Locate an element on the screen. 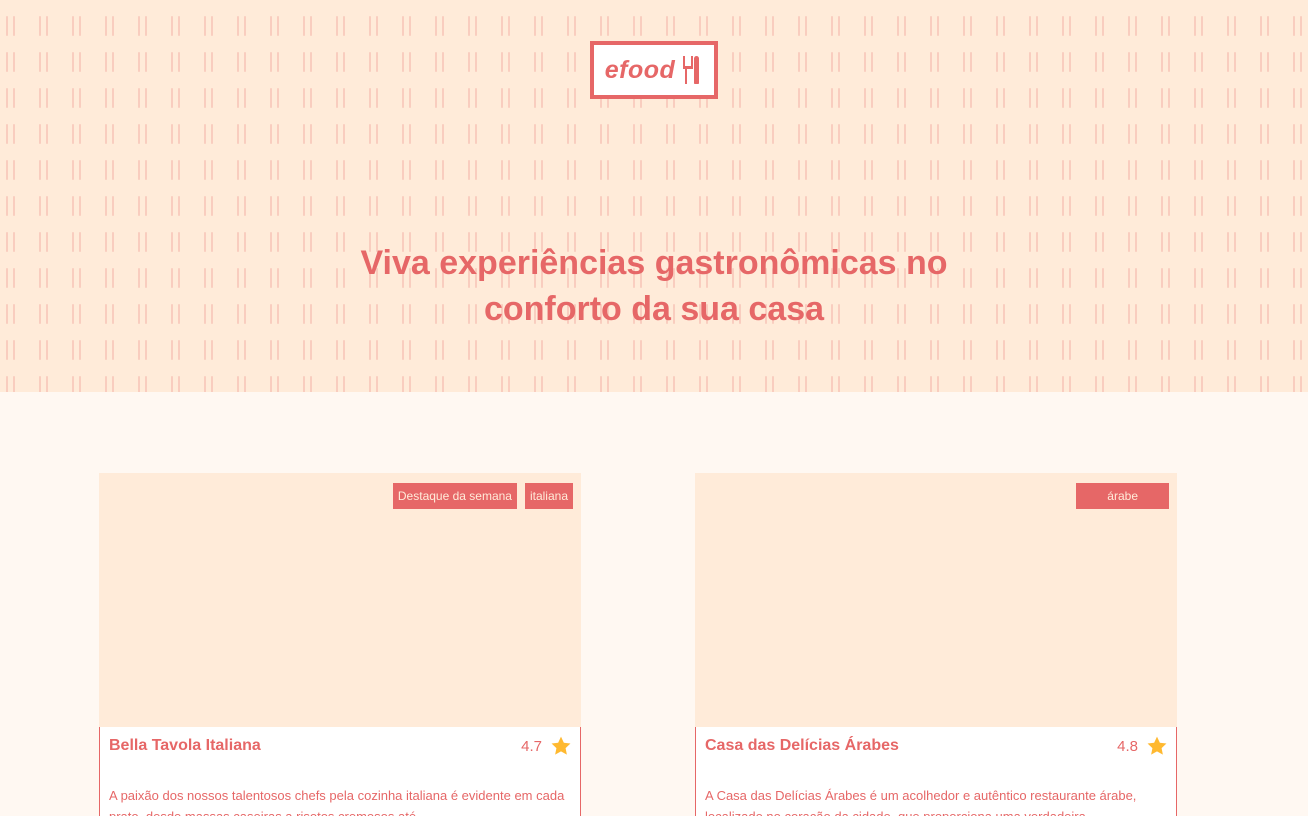  restaurant-rating: 4.8 is located at coordinates (1142, 746).